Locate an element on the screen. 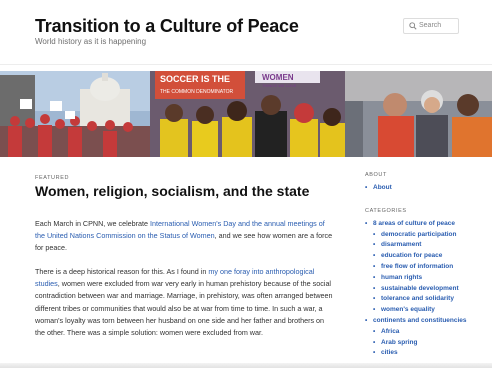  banner-sign-text-1: SOCCER IS THE is located at coordinates (195, 79).